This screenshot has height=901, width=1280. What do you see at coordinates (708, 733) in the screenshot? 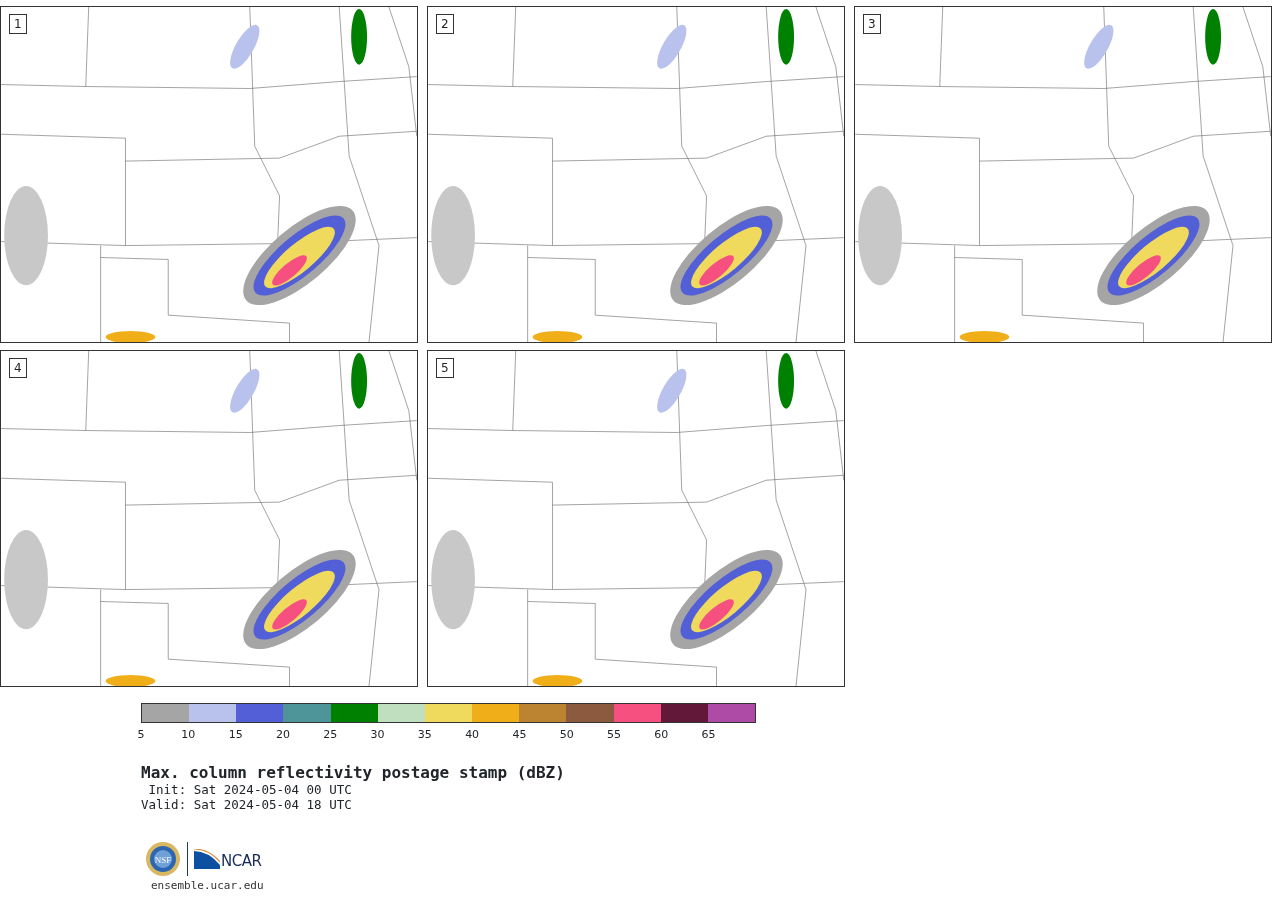
I see `tick-label: 65` at bounding box center [708, 733].